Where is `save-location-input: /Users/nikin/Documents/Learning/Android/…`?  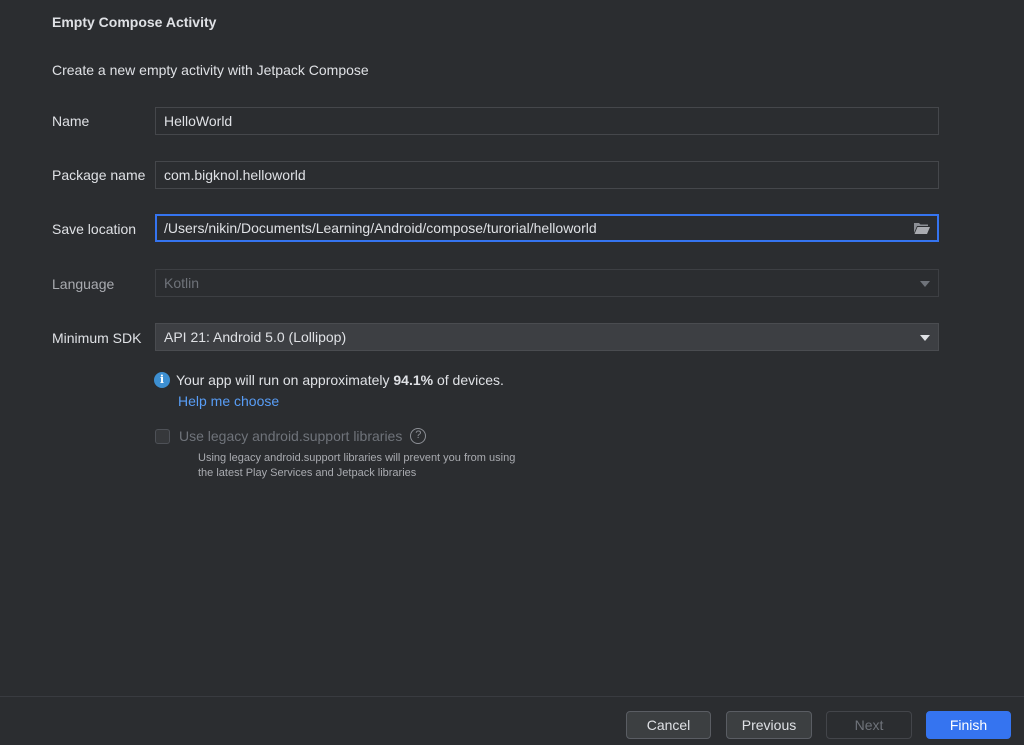
save-location-input: /Users/nikin/Documents/Learning/Android/… is located at coordinates (547, 228).